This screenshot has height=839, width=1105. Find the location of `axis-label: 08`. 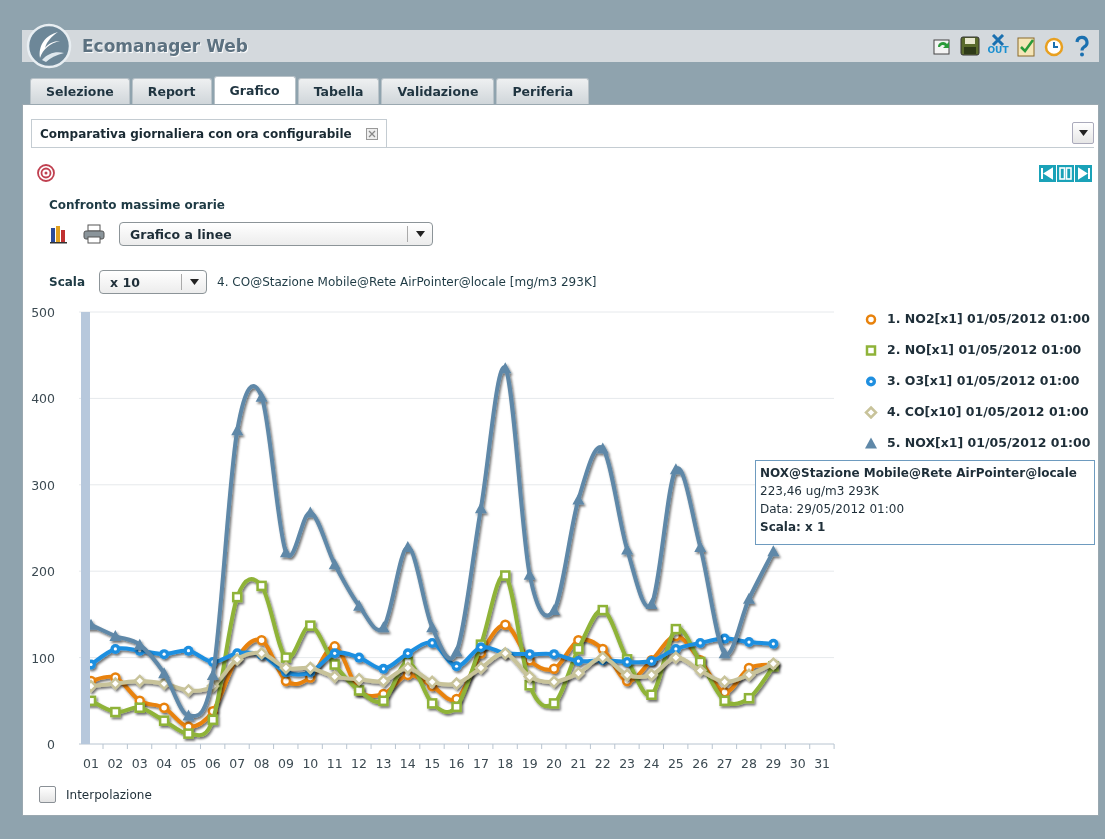

axis-label: 08 is located at coordinates (261, 763).